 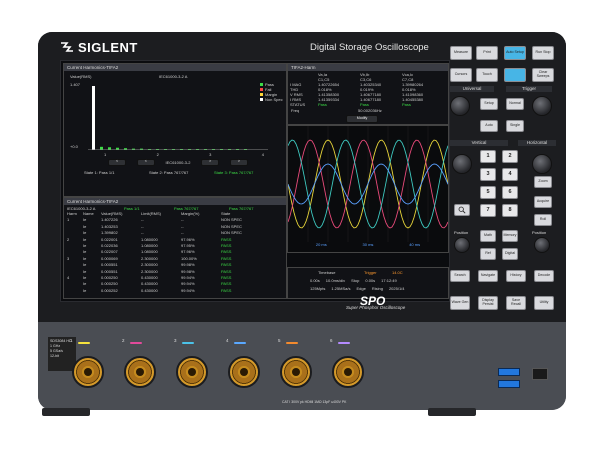 I want to click on single-key: Single, so click(x=515, y=126).